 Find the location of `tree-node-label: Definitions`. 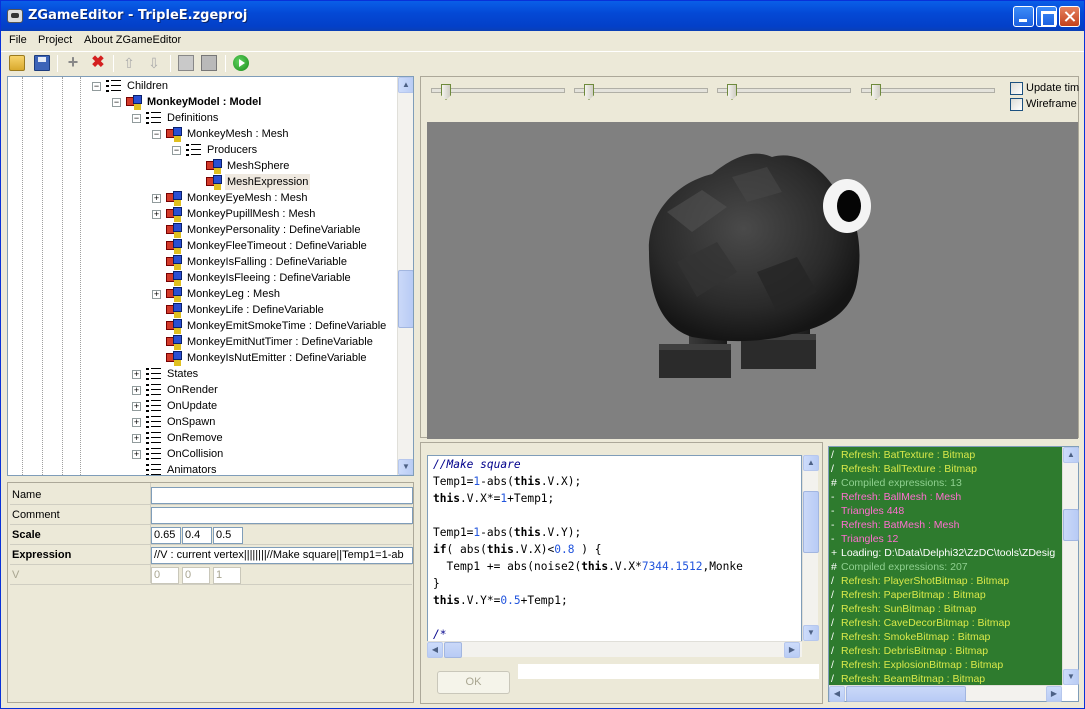

tree-node-label: Definitions is located at coordinates (192, 118).